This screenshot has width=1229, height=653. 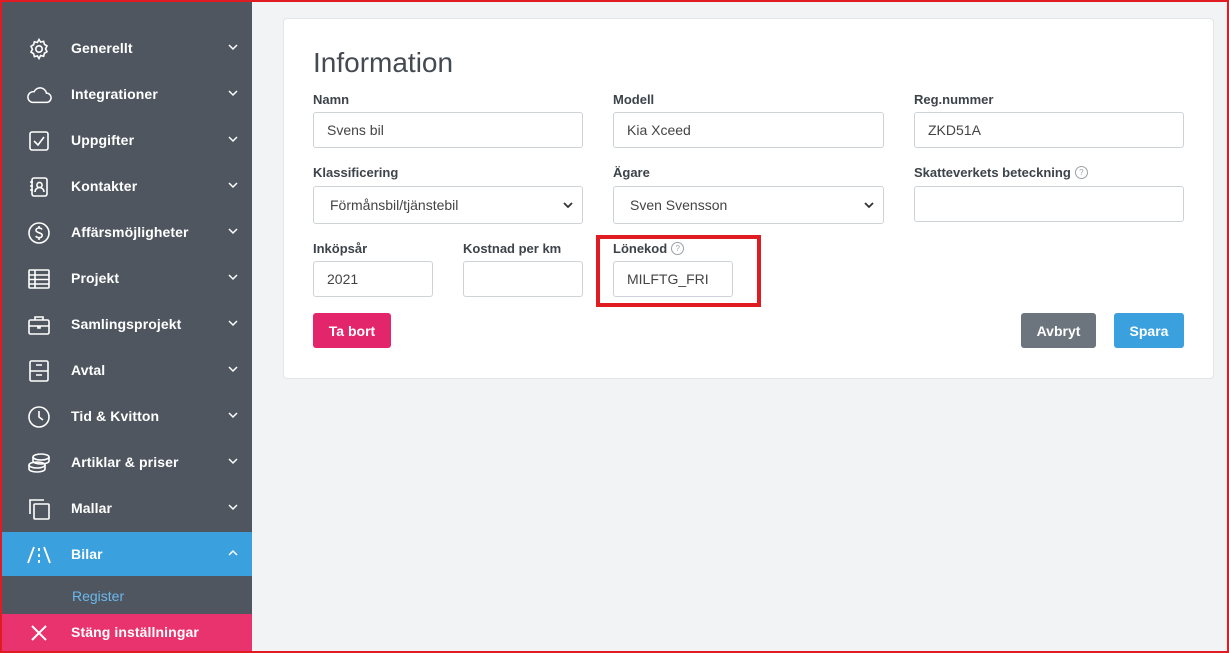 I want to click on sidebar-item-label: Uppgifter, so click(x=103, y=140).